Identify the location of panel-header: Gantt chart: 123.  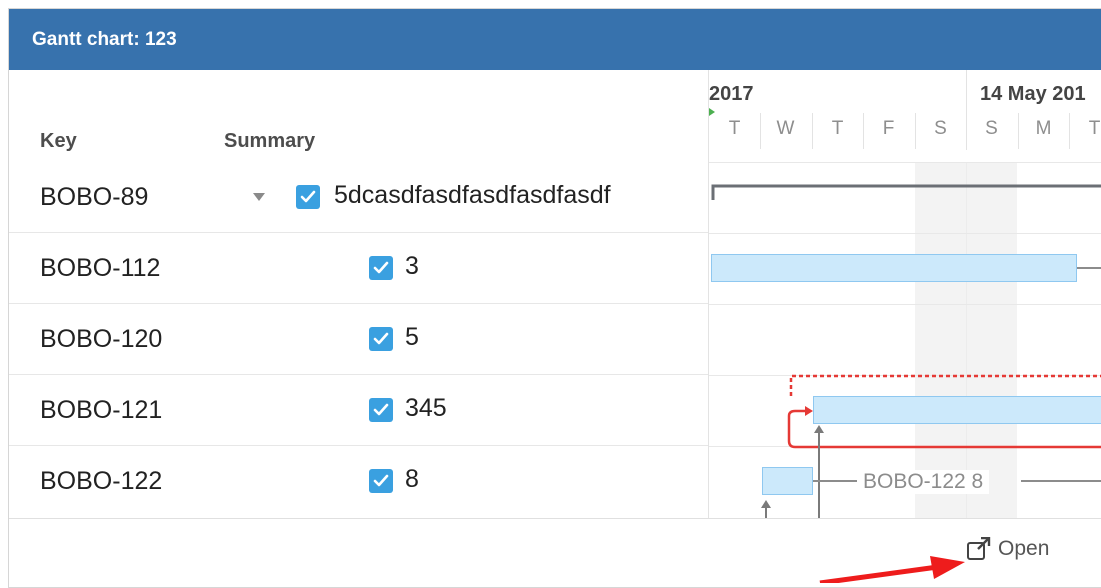
(555, 39).